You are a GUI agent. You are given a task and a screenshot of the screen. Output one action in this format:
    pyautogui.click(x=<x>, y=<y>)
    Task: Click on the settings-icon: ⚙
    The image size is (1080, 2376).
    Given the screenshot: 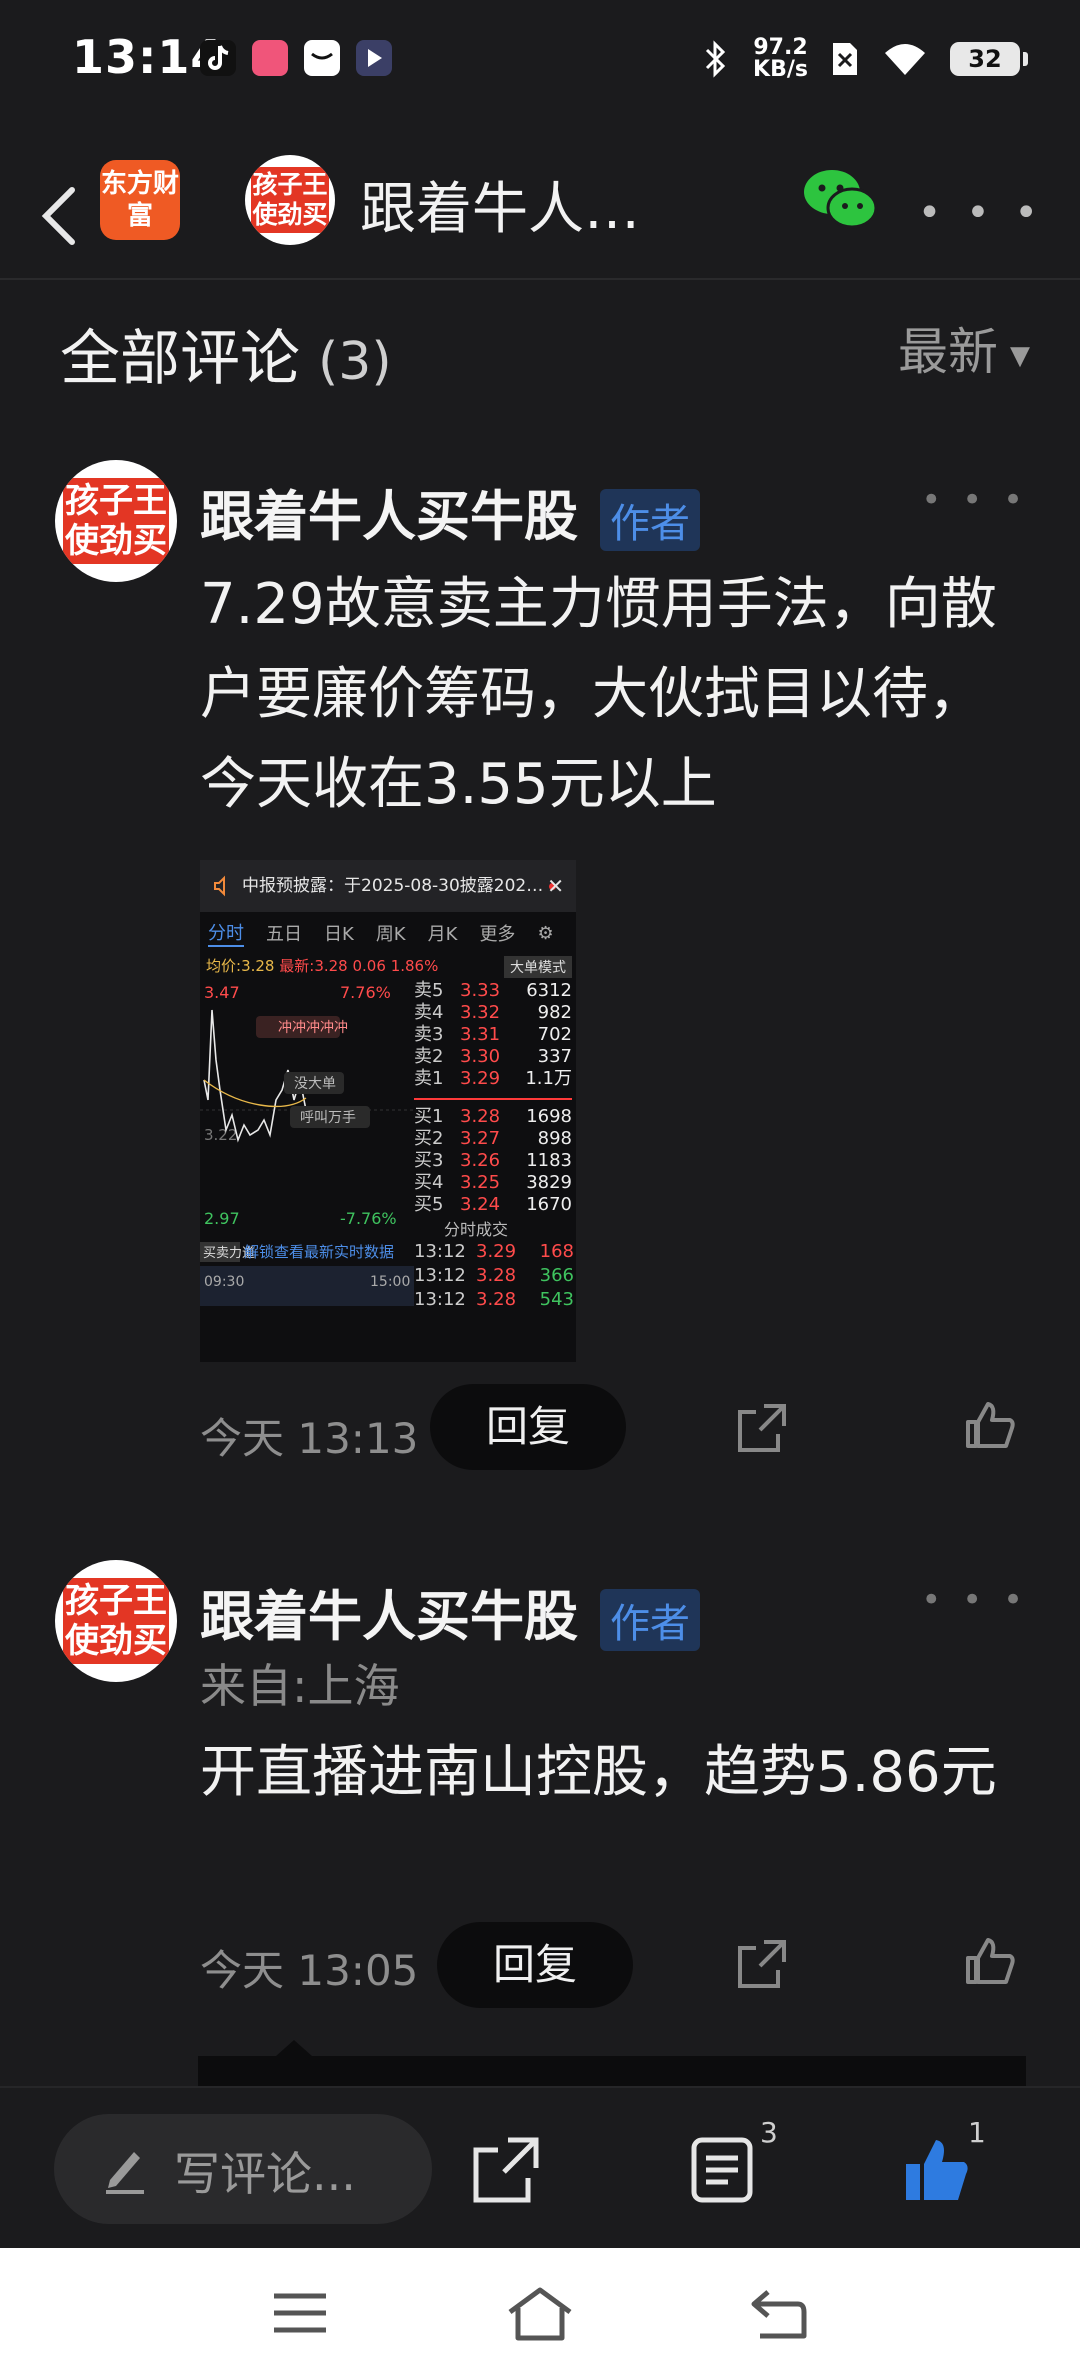 What is the action you would take?
    pyautogui.click(x=545, y=933)
    